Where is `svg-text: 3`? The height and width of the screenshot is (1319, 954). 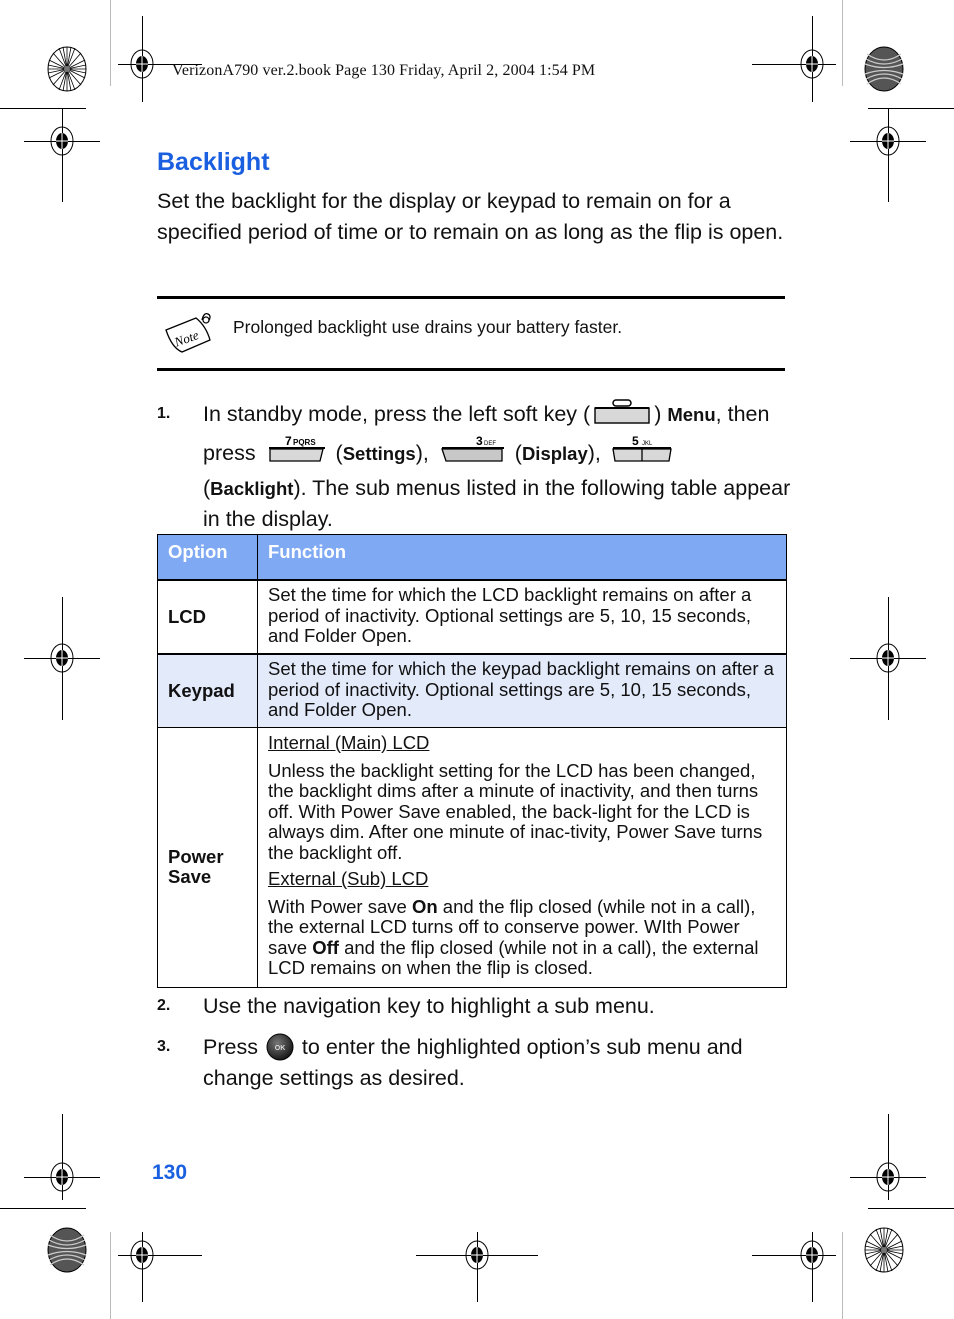 svg-text: 3 is located at coordinates (479, 441).